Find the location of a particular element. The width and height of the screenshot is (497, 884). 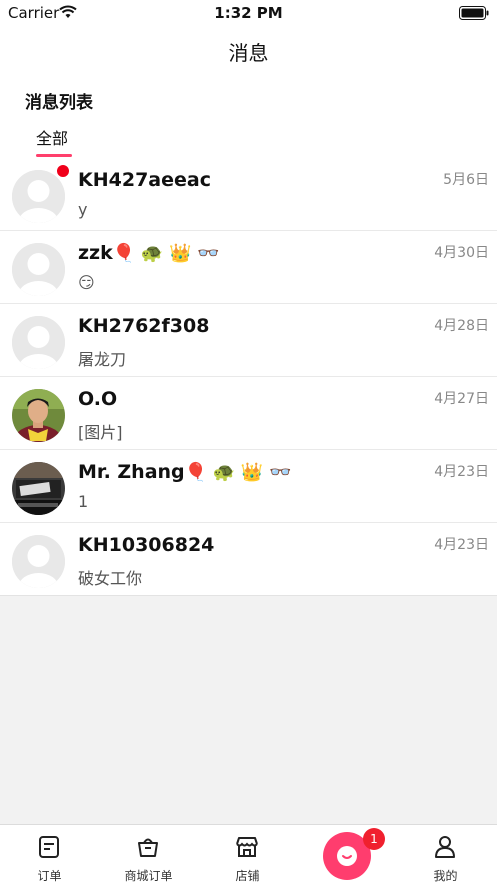

shopping-bag-icon is located at coordinates (148, 849).